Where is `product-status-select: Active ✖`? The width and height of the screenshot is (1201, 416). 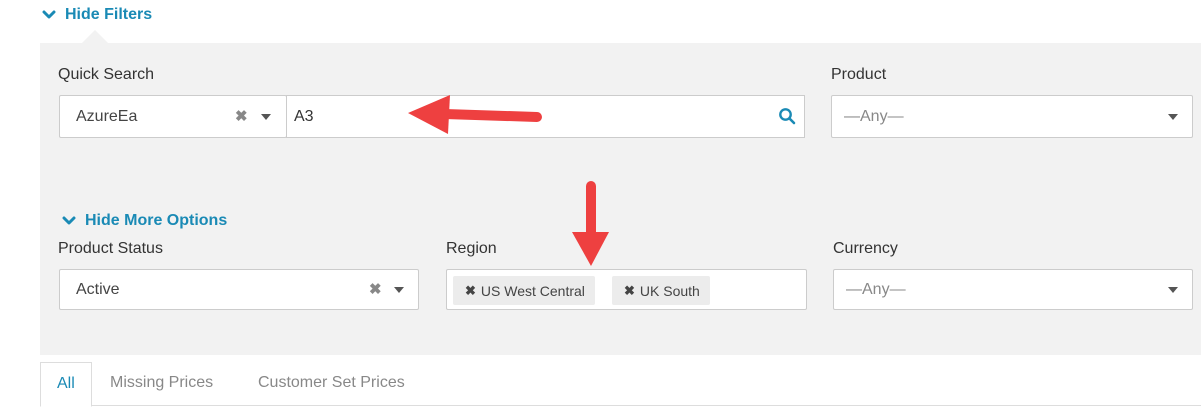 product-status-select: Active ✖ is located at coordinates (239, 289).